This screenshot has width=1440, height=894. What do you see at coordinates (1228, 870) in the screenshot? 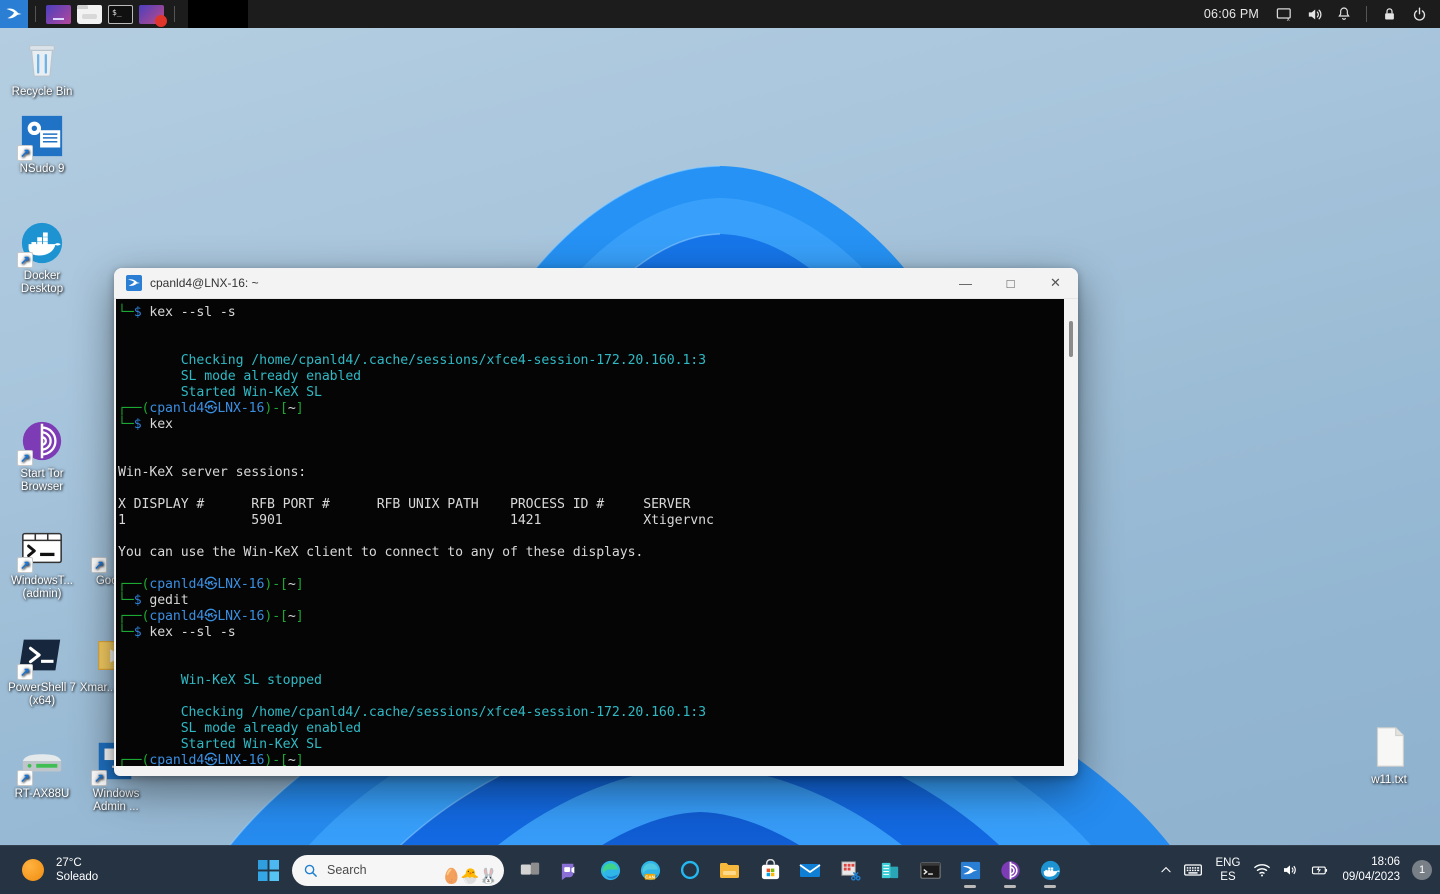
I see `language-indicator: ENG ES` at bounding box center [1228, 870].